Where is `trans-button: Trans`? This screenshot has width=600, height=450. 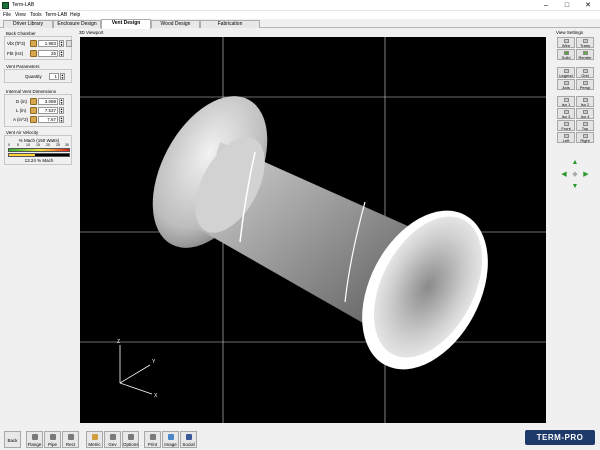
trans-button: Trans is located at coordinates (585, 42).